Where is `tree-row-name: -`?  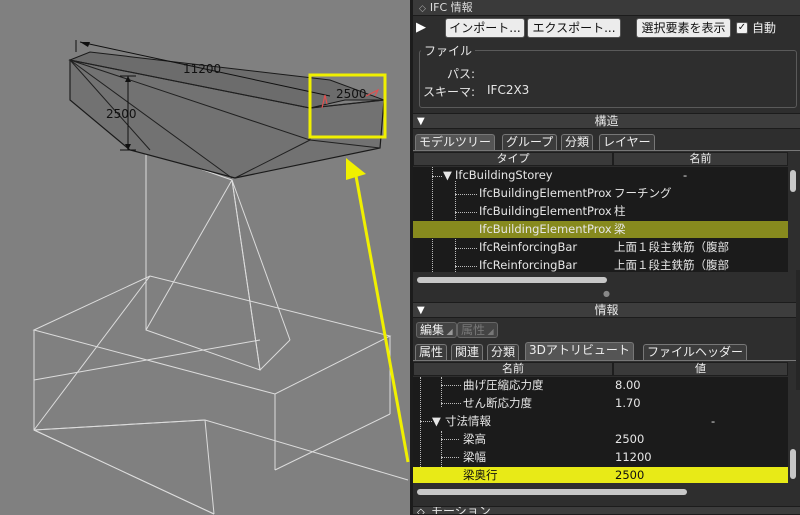
tree-row-name: - is located at coordinates (685, 175).